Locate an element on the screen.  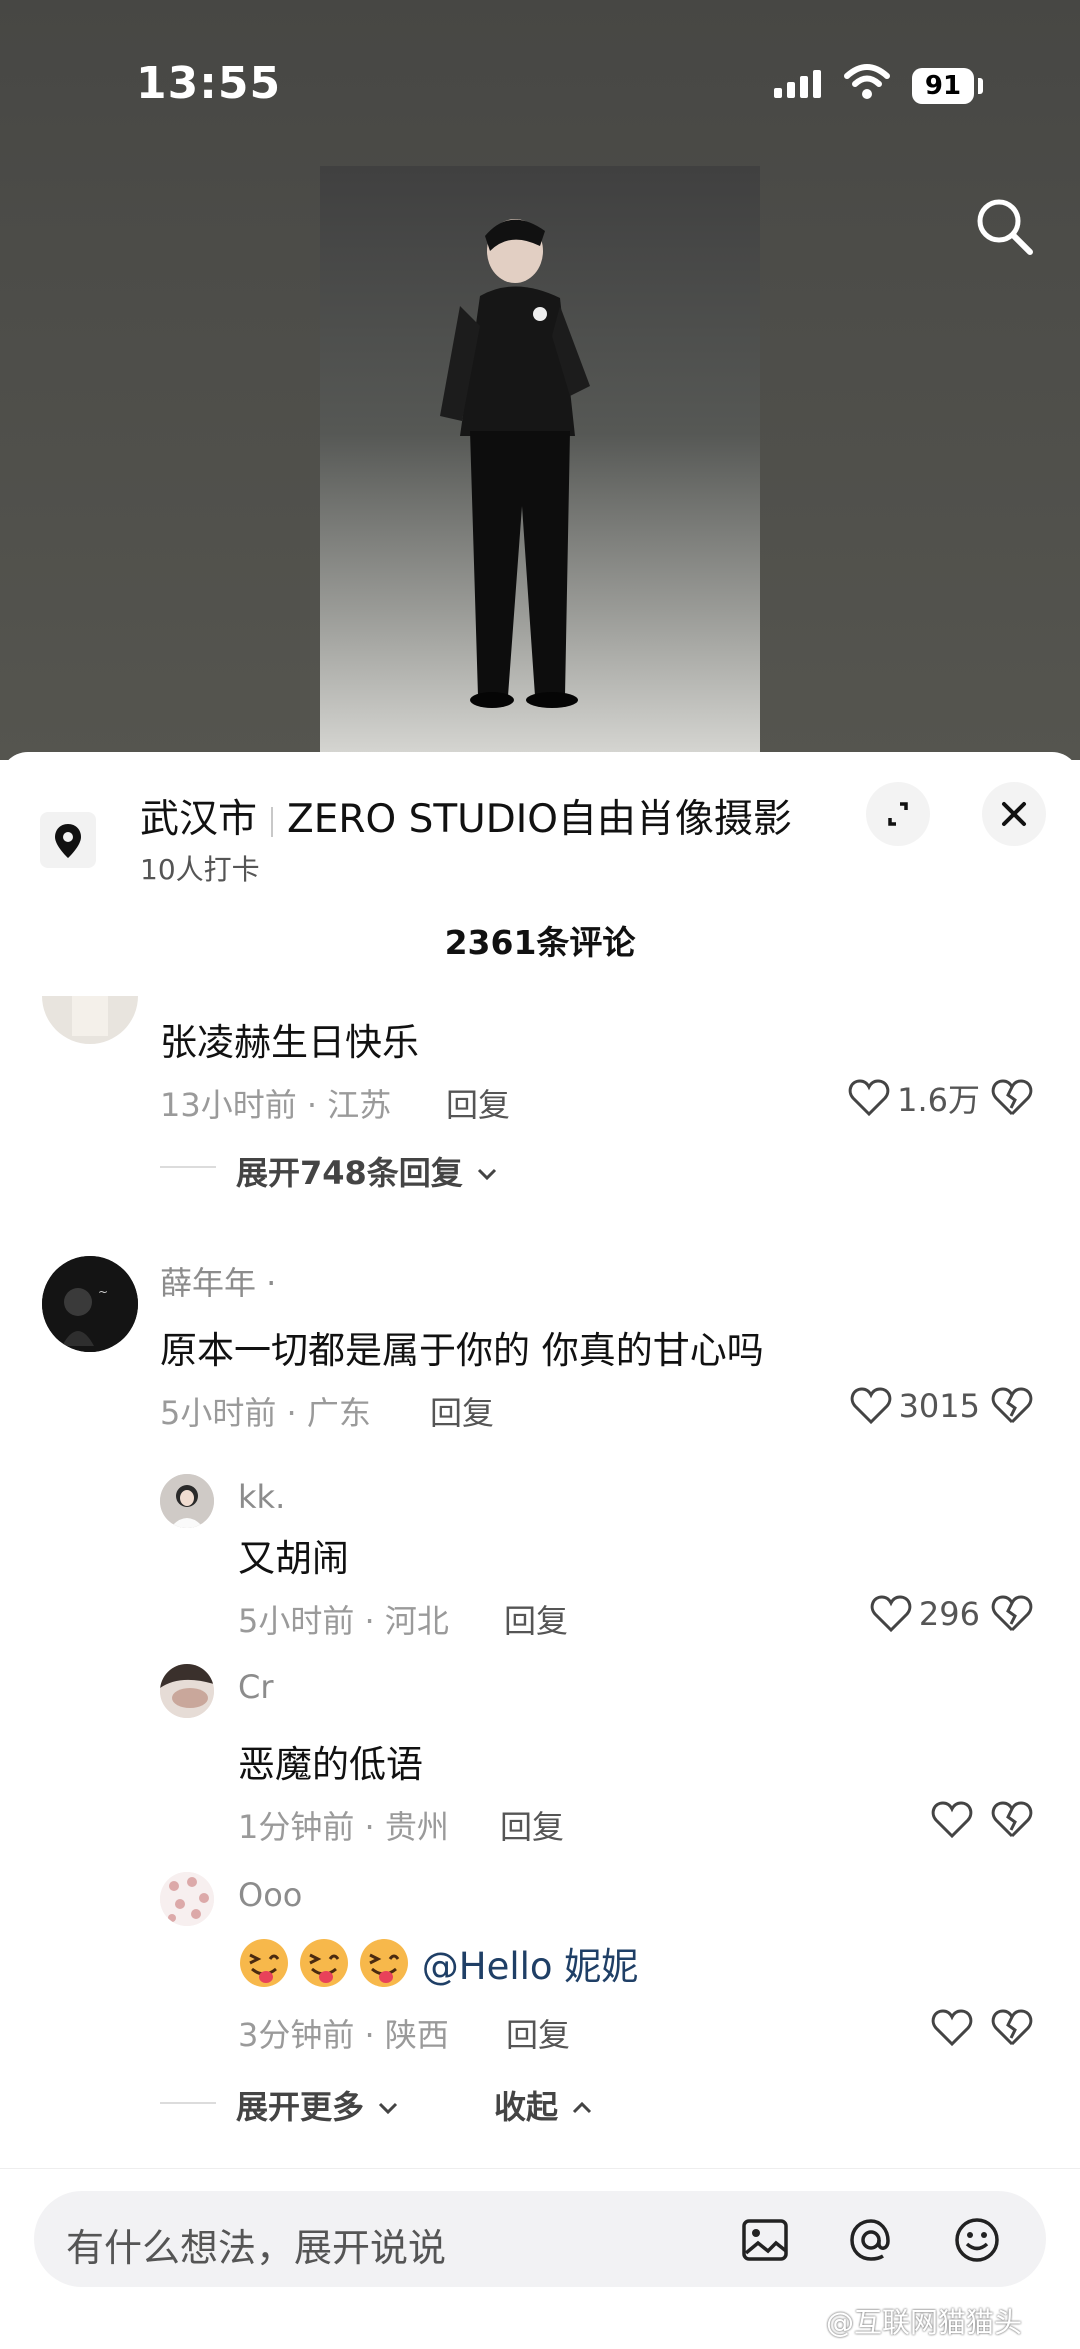
location-separator is located at coordinates (272, 821).